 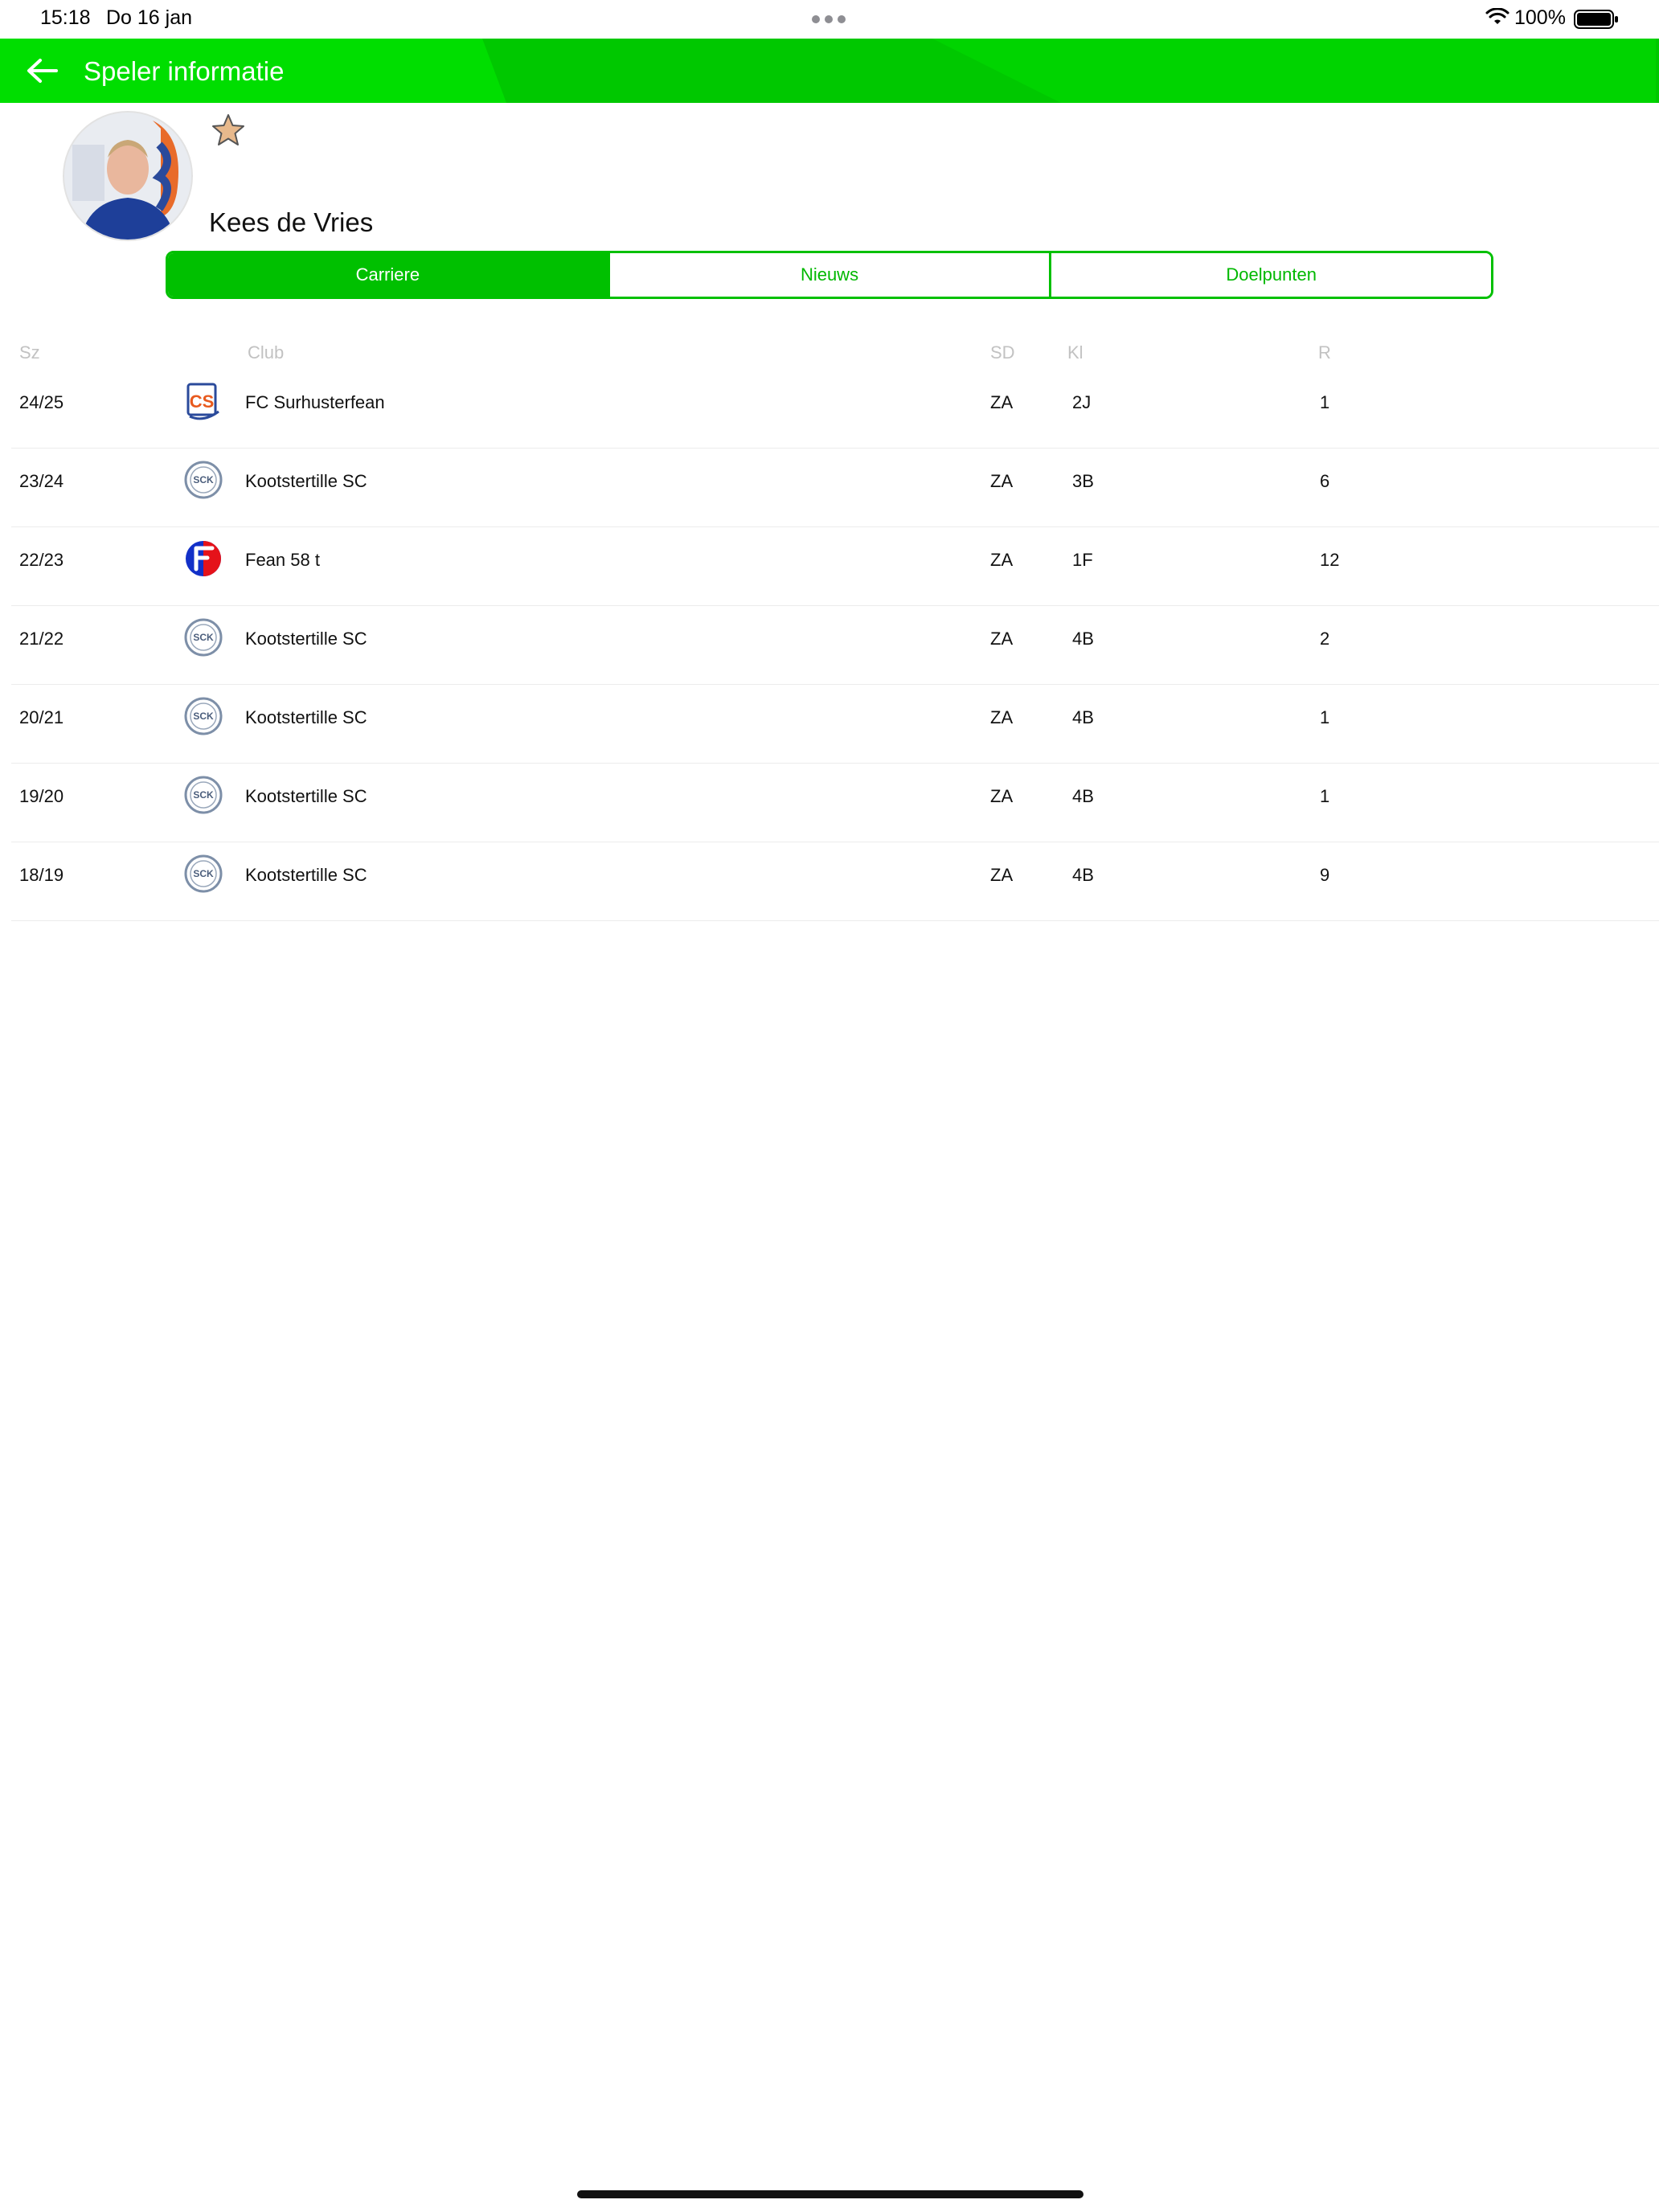 I want to click on table-row: 20/21 SCK Kootstertille SC ZA 4B 1, so click(x=835, y=724).